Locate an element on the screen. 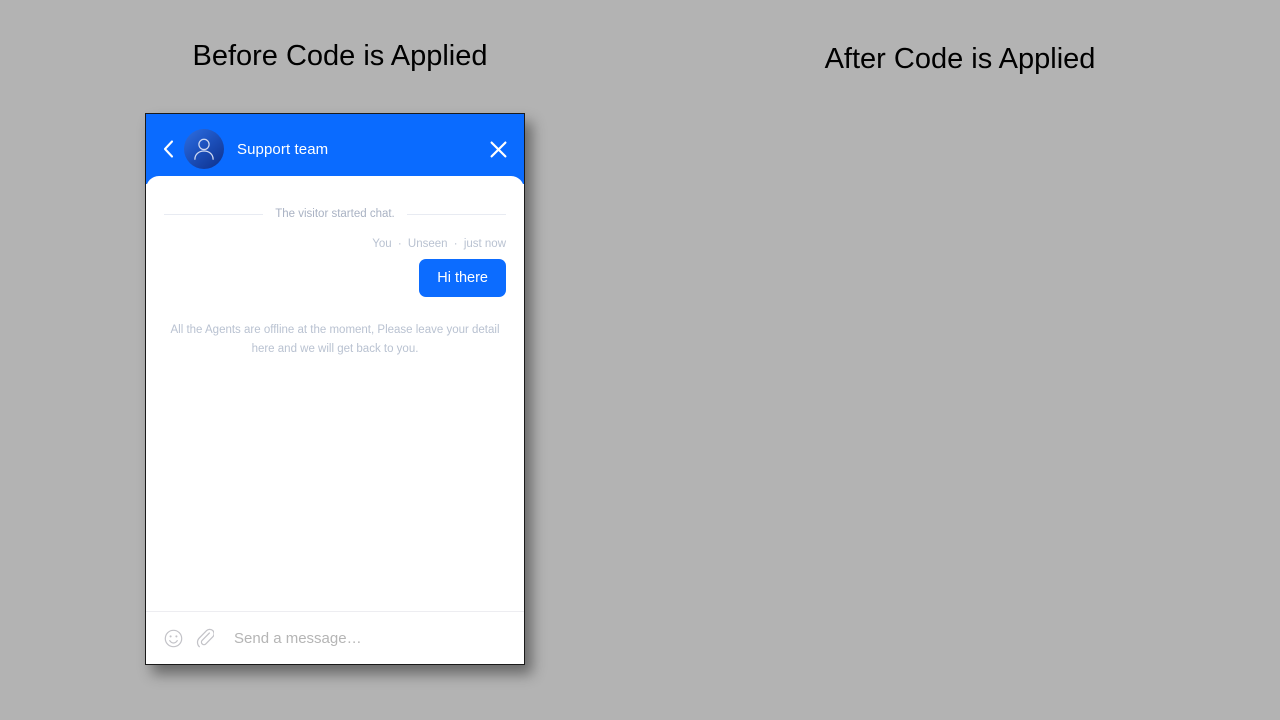 The width and height of the screenshot is (1280, 720). system-divider-before: The visitor started chat. is located at coordinates (335, 214).